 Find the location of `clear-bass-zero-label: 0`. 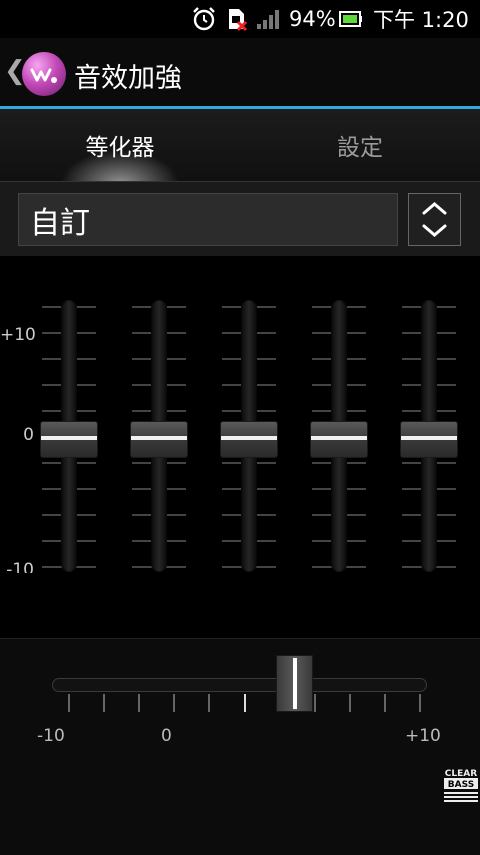

clear-bass-zero-label: 0 is located at coordinates (166, 736).